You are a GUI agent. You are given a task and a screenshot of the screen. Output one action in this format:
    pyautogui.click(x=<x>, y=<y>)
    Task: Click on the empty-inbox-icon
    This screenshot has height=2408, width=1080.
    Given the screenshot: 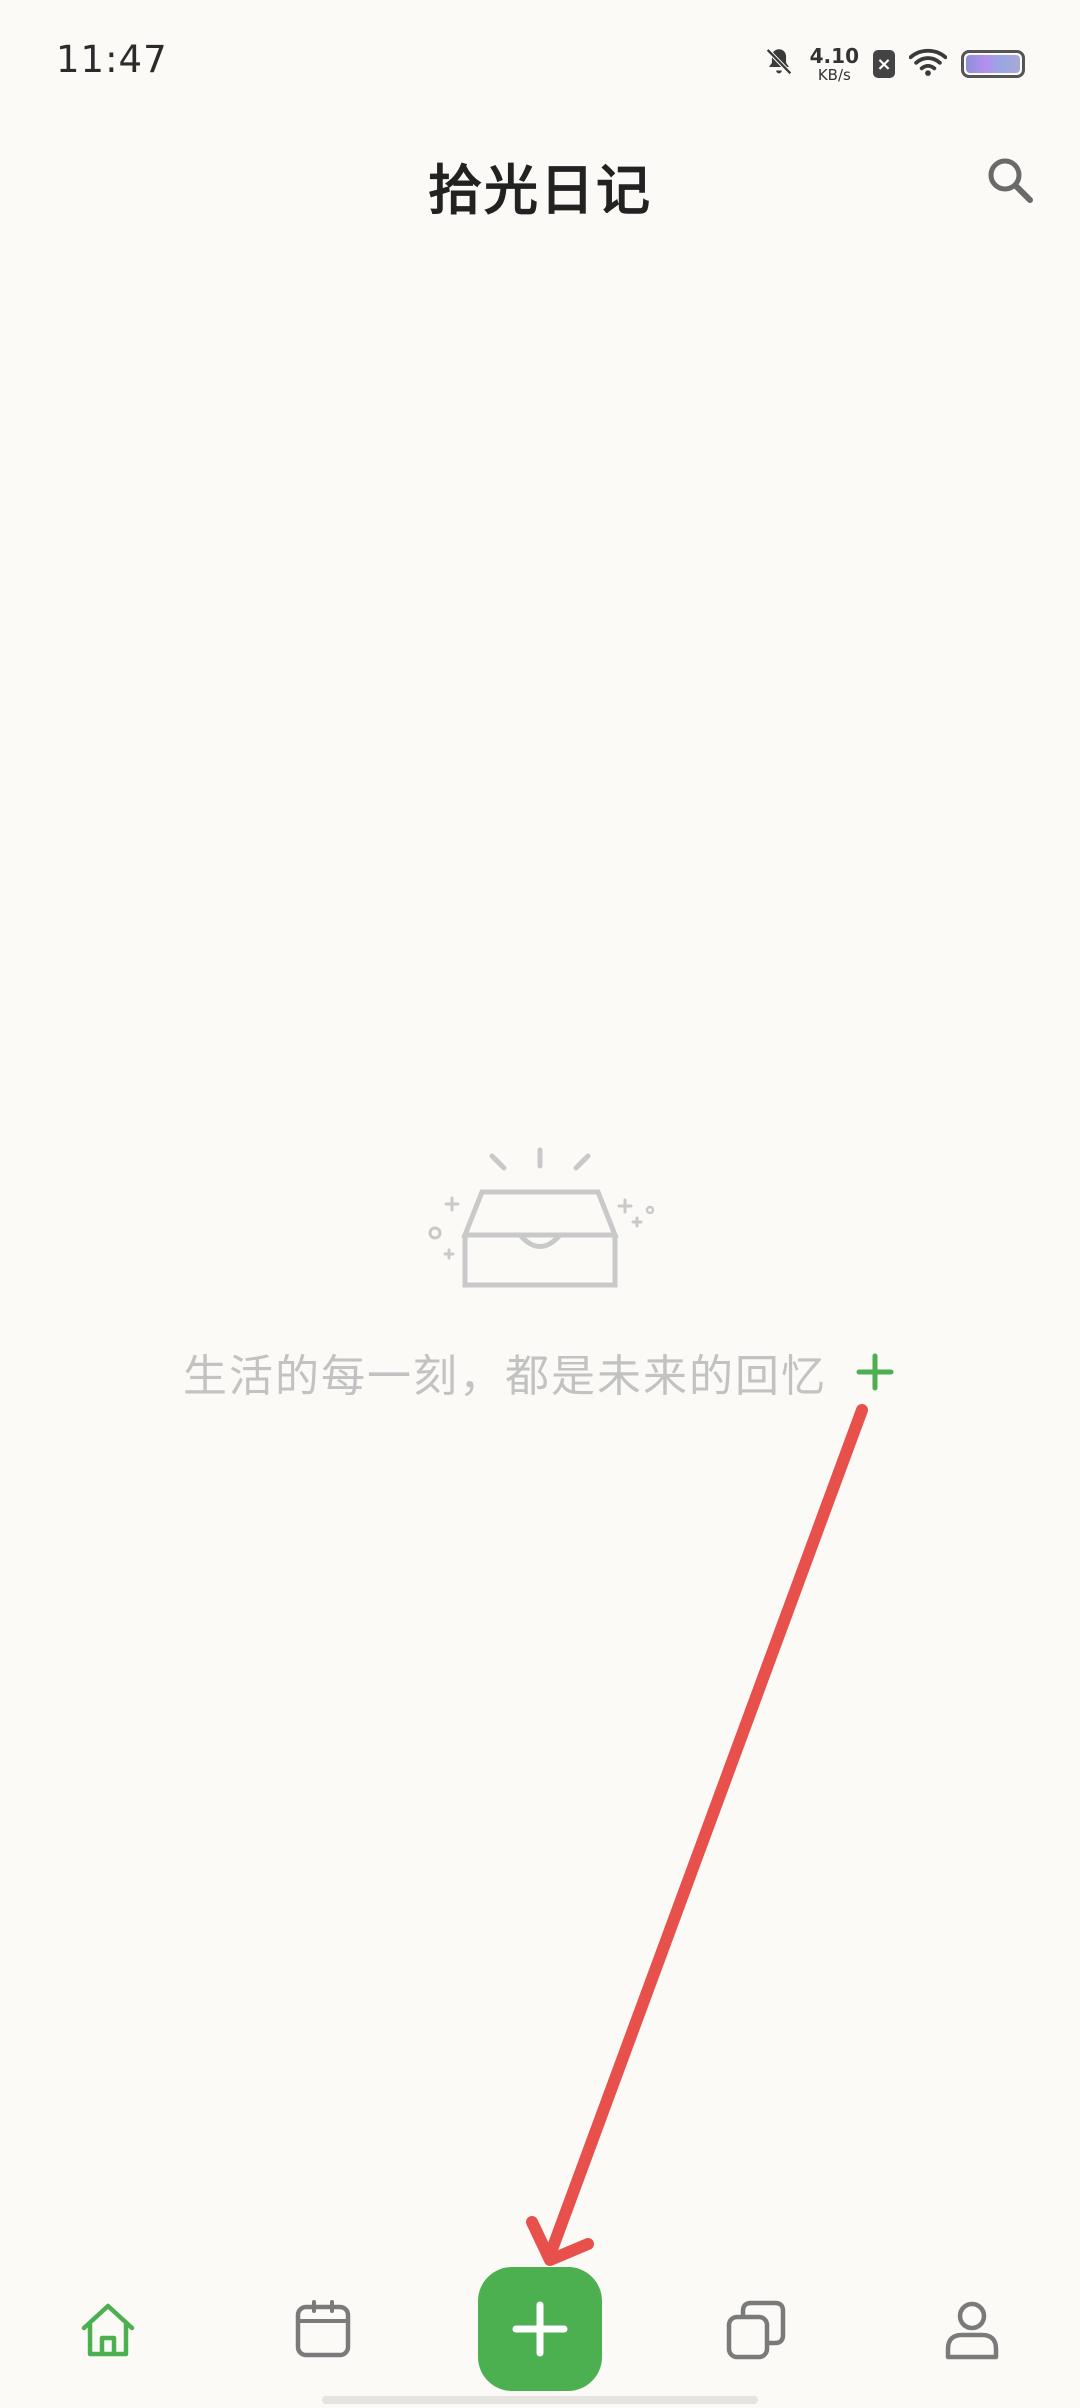 What is the action you would take?
    pyautogui.click(x=540, y=1220)
    